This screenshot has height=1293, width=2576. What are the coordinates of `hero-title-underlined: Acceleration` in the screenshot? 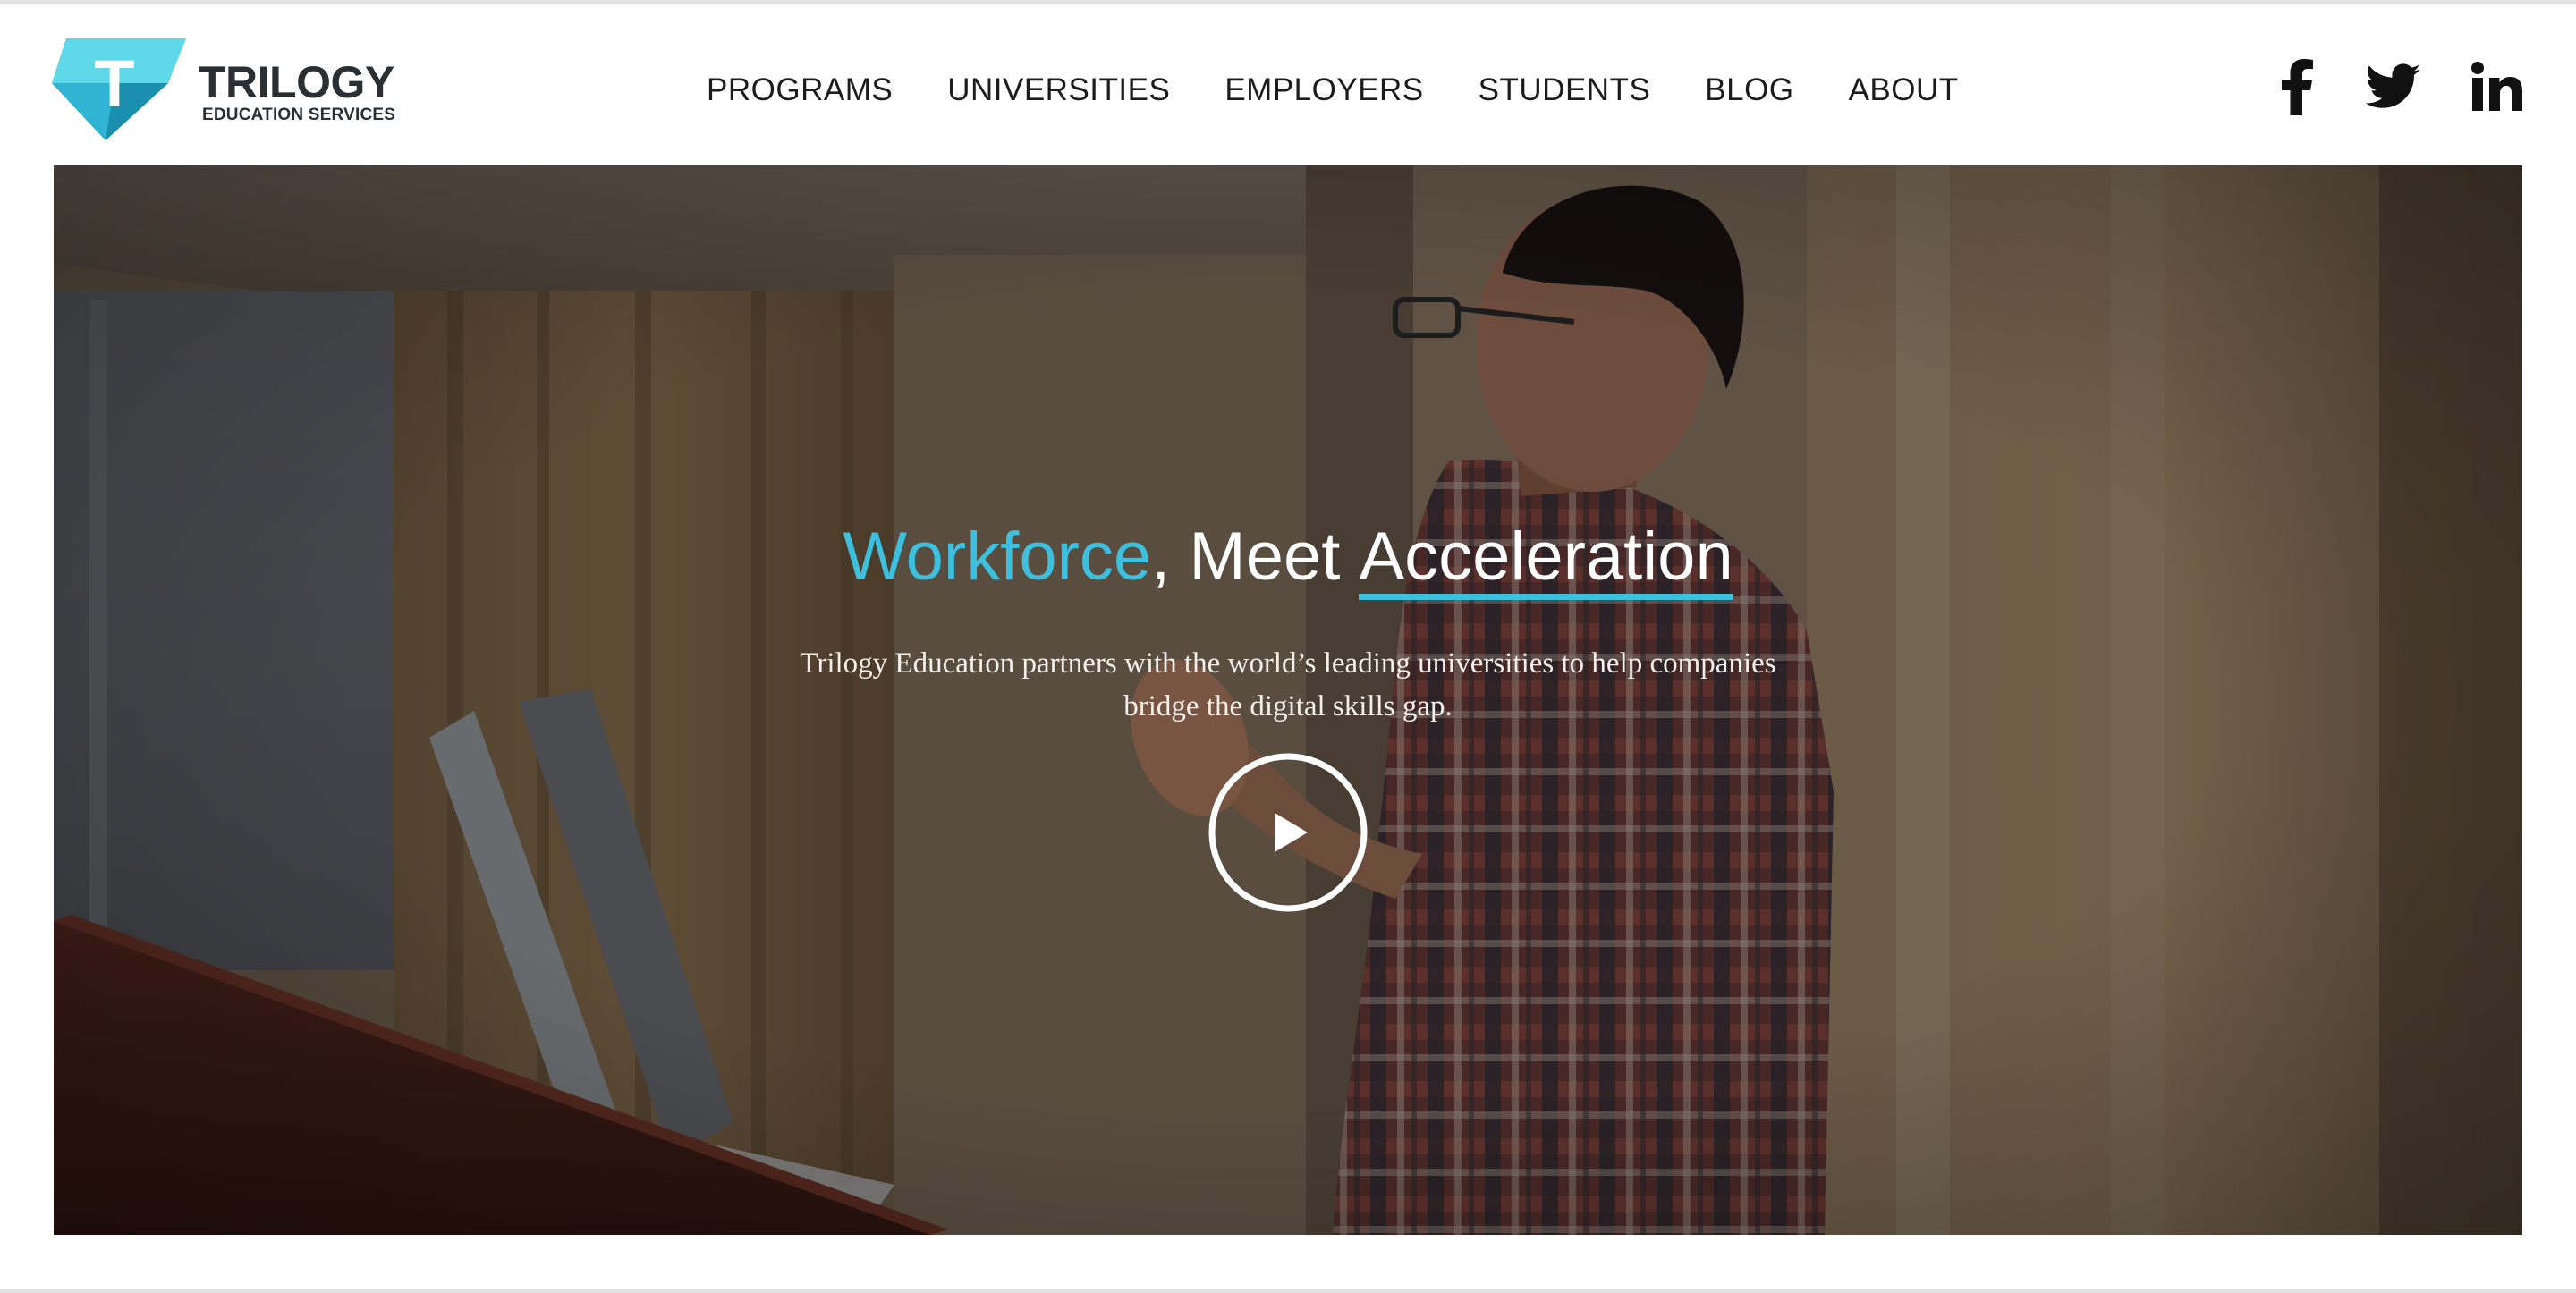 It's located at (1546, 560).